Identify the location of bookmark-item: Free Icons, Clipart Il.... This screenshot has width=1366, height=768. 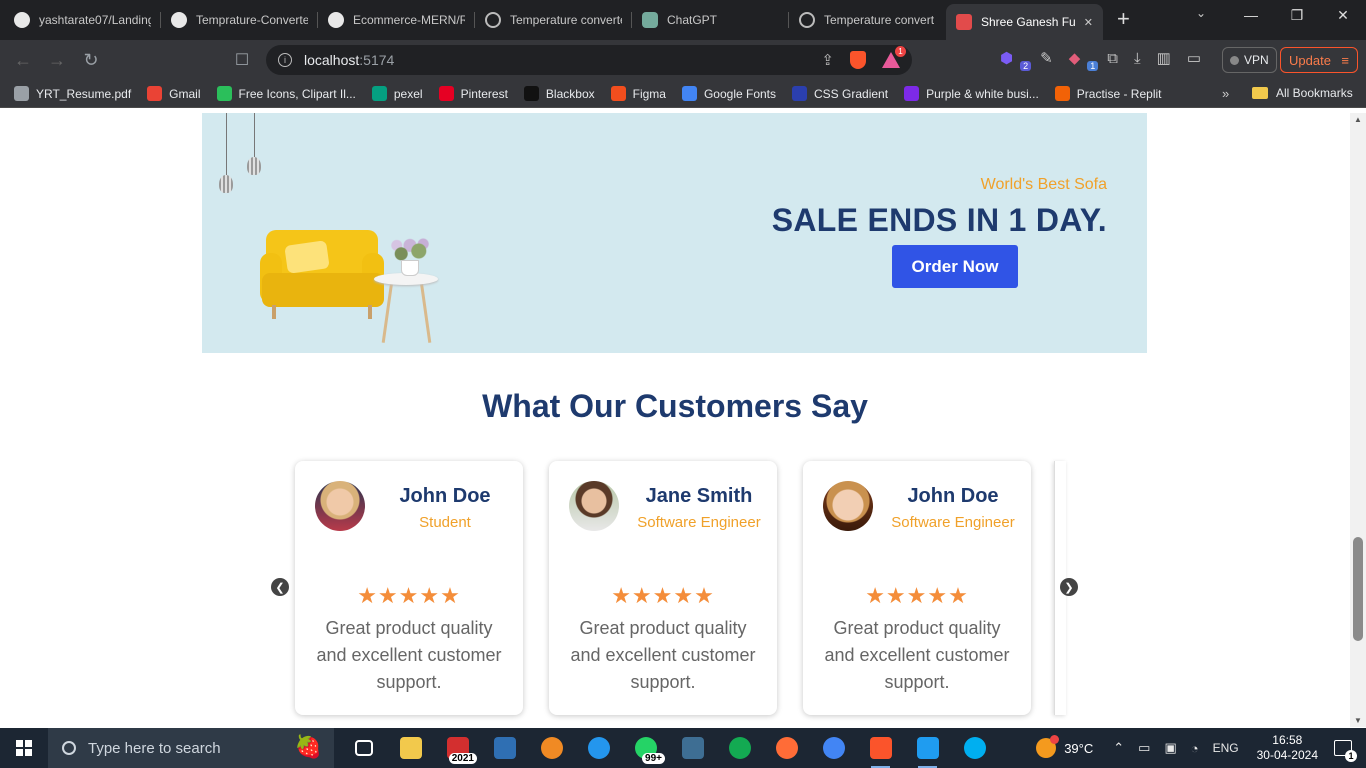
(286, 93).